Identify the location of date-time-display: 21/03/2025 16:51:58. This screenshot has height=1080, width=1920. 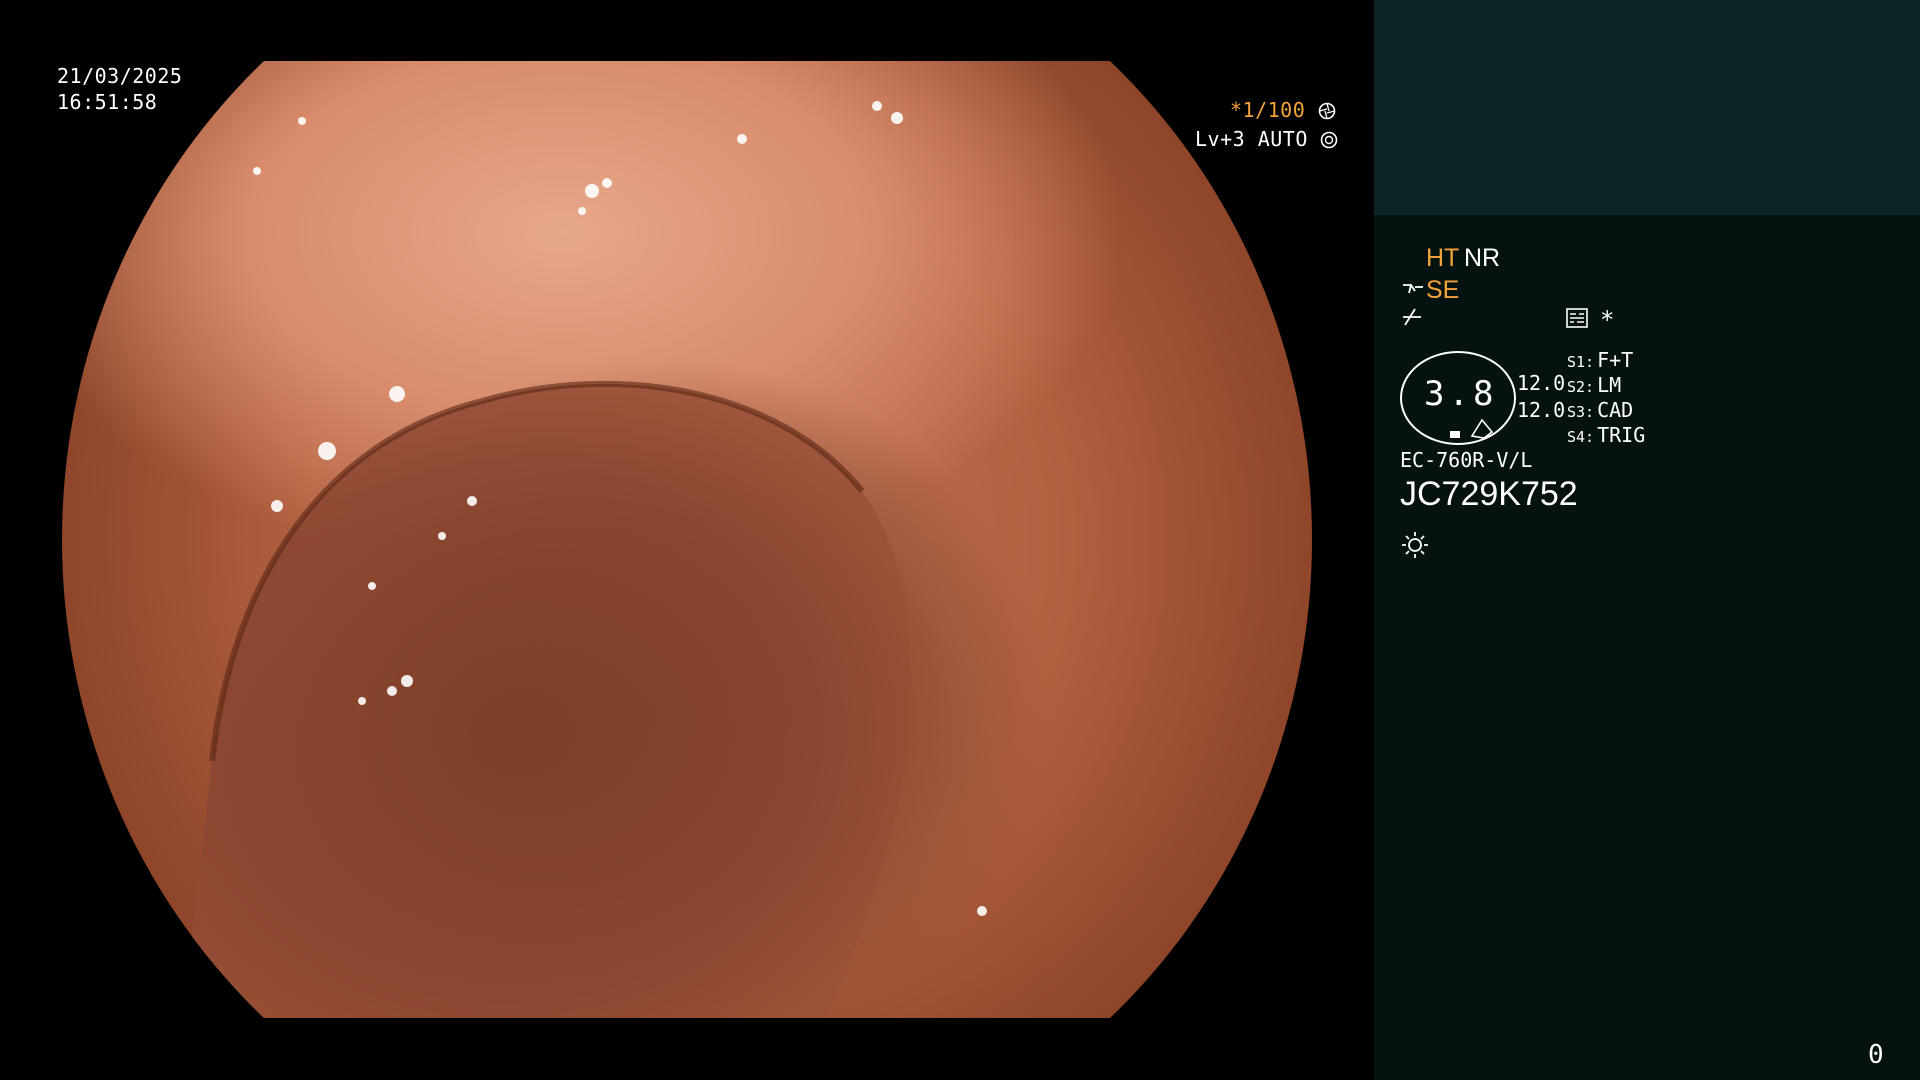
(119, 89).